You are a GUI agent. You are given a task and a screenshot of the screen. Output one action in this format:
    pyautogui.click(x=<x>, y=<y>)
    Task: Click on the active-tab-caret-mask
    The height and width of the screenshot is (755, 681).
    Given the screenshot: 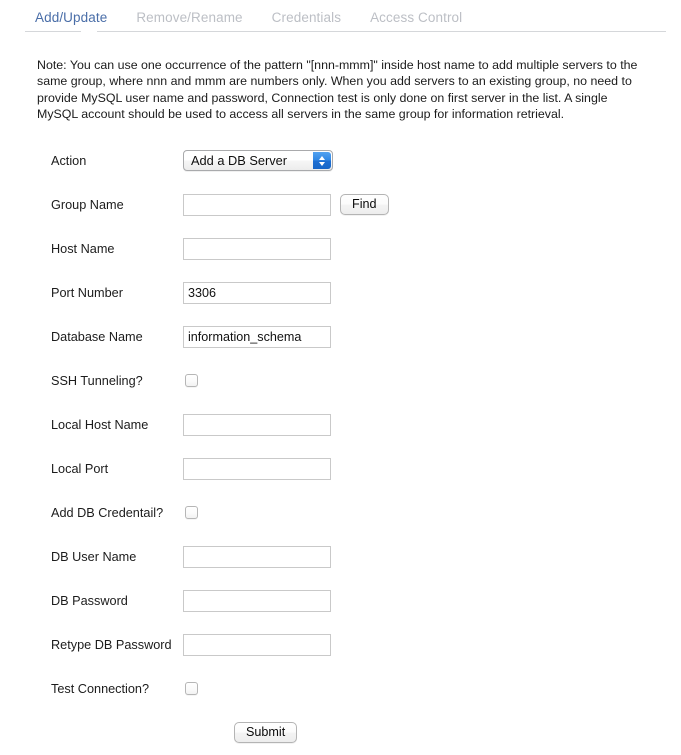 What is the action you would take?
    pyautogui.click(x=89, y=31)
    